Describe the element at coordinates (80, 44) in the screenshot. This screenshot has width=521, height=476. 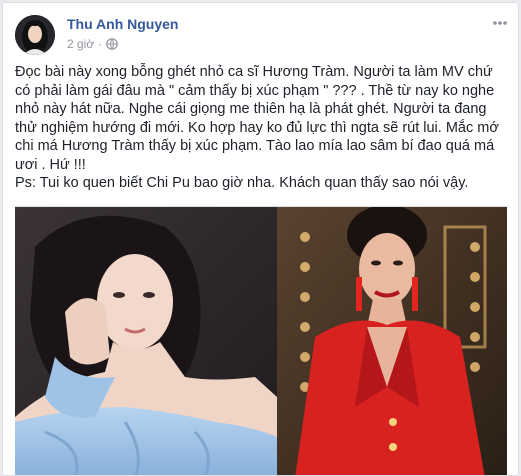
I see `timestamp-link: 2 giờ` at that location.